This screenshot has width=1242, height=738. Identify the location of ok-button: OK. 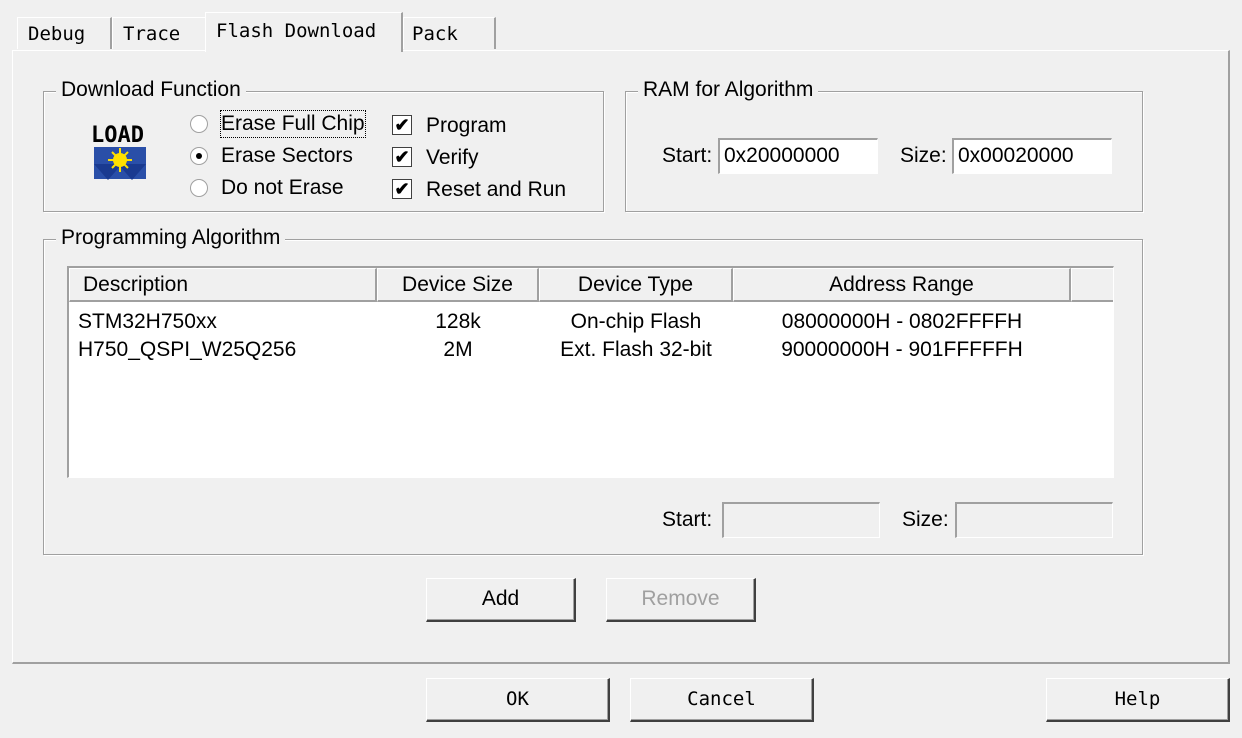
(518, 700).